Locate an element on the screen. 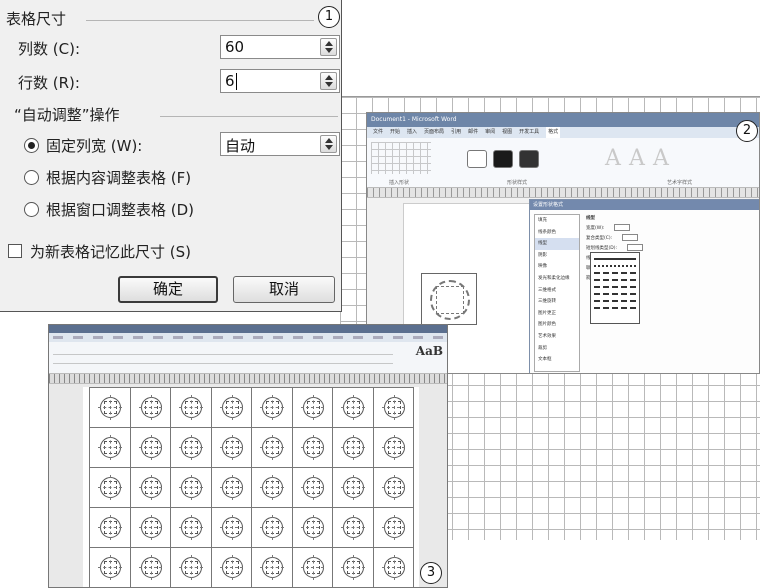  tab-file: 文件 is located at coordinates (378, 132).